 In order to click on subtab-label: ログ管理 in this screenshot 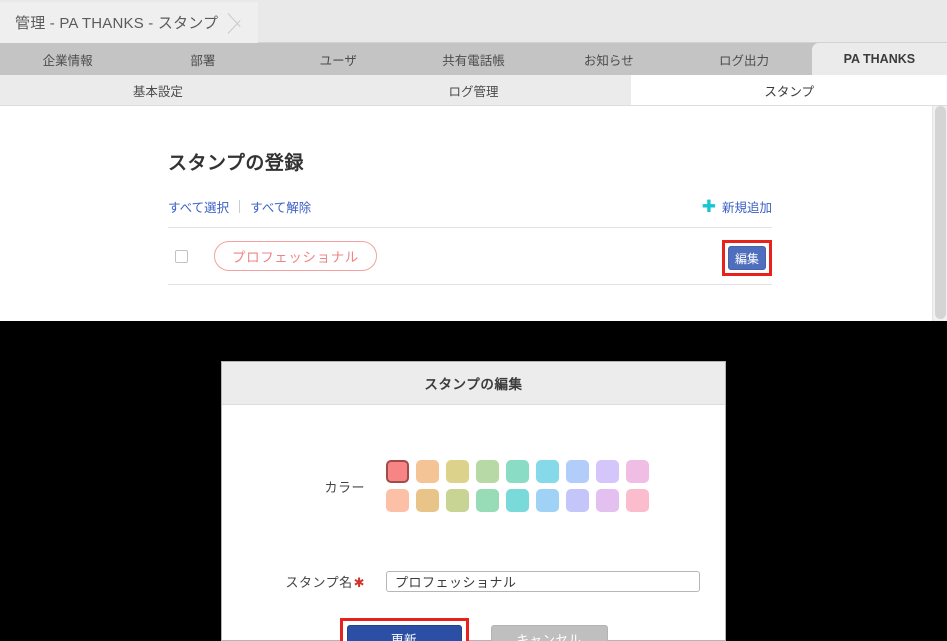, I will do `click(473, 91)`.